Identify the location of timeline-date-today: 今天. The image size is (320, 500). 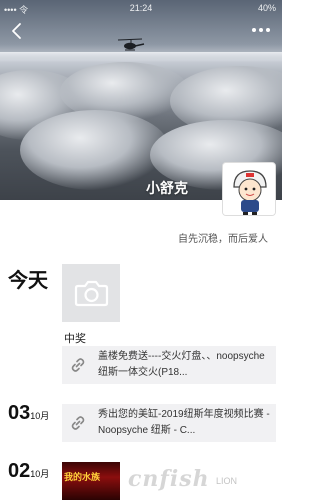
(28, 278).